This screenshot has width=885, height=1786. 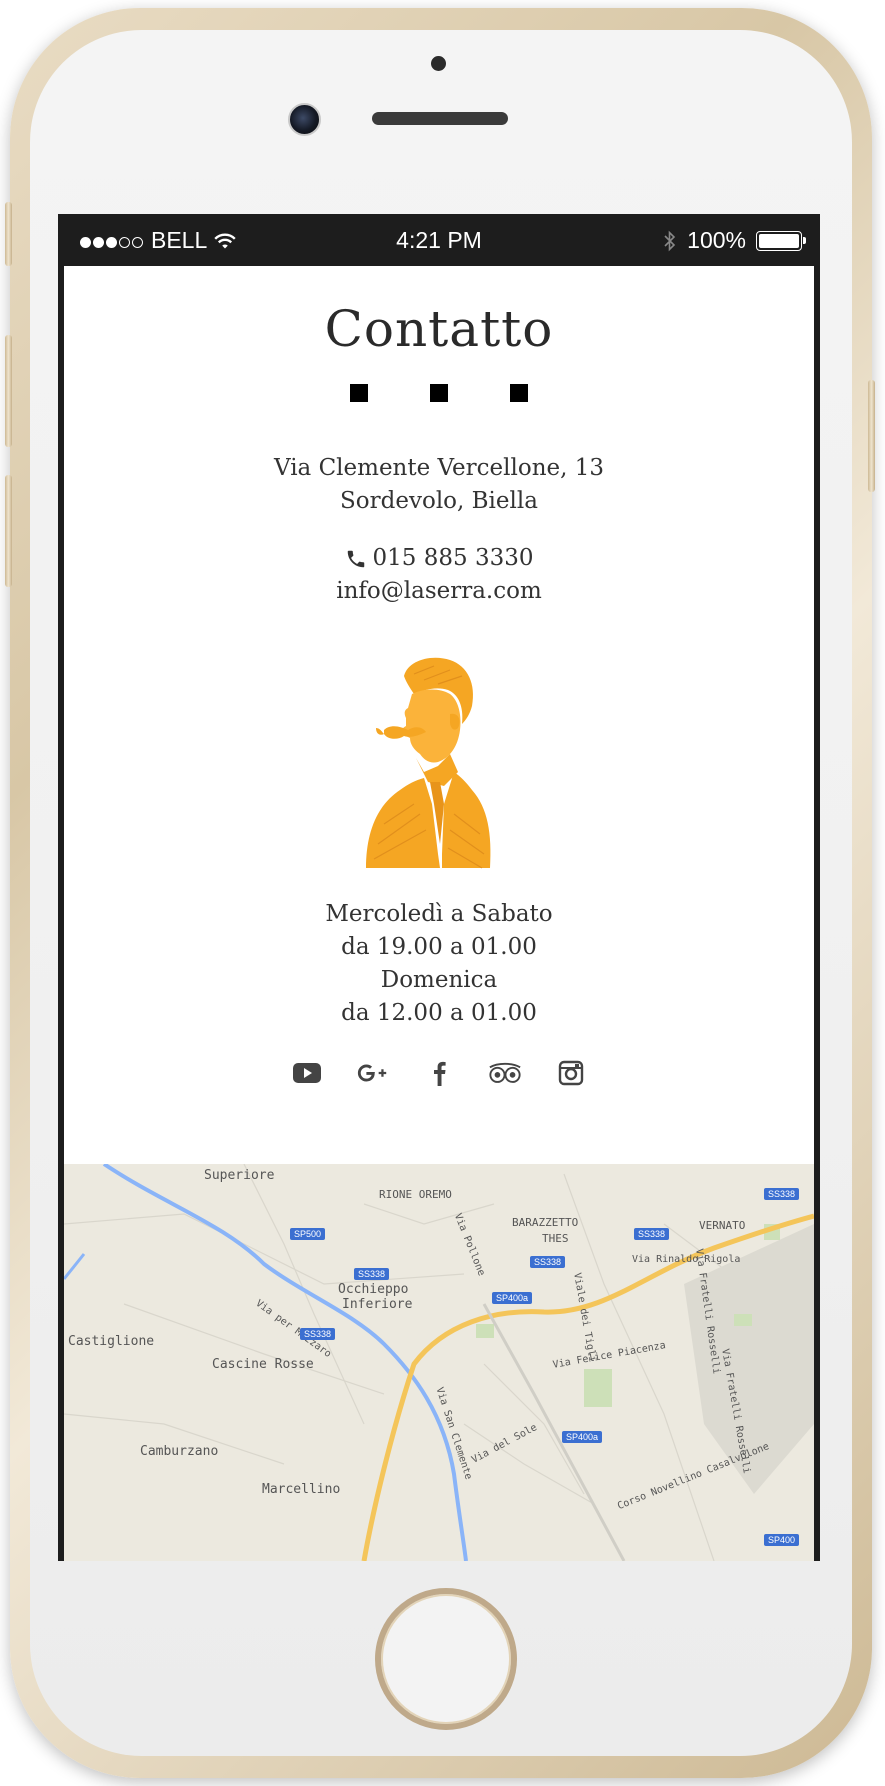 I want to click on earpiece-speaker, so click(x=440, y=118).